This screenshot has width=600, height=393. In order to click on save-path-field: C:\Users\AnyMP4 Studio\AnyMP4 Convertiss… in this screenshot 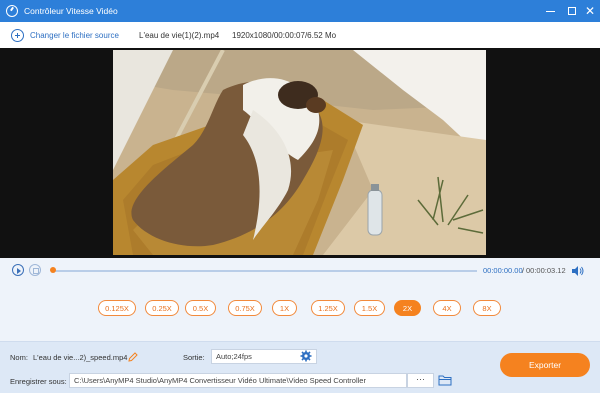, I will do `click(238, 380)`.